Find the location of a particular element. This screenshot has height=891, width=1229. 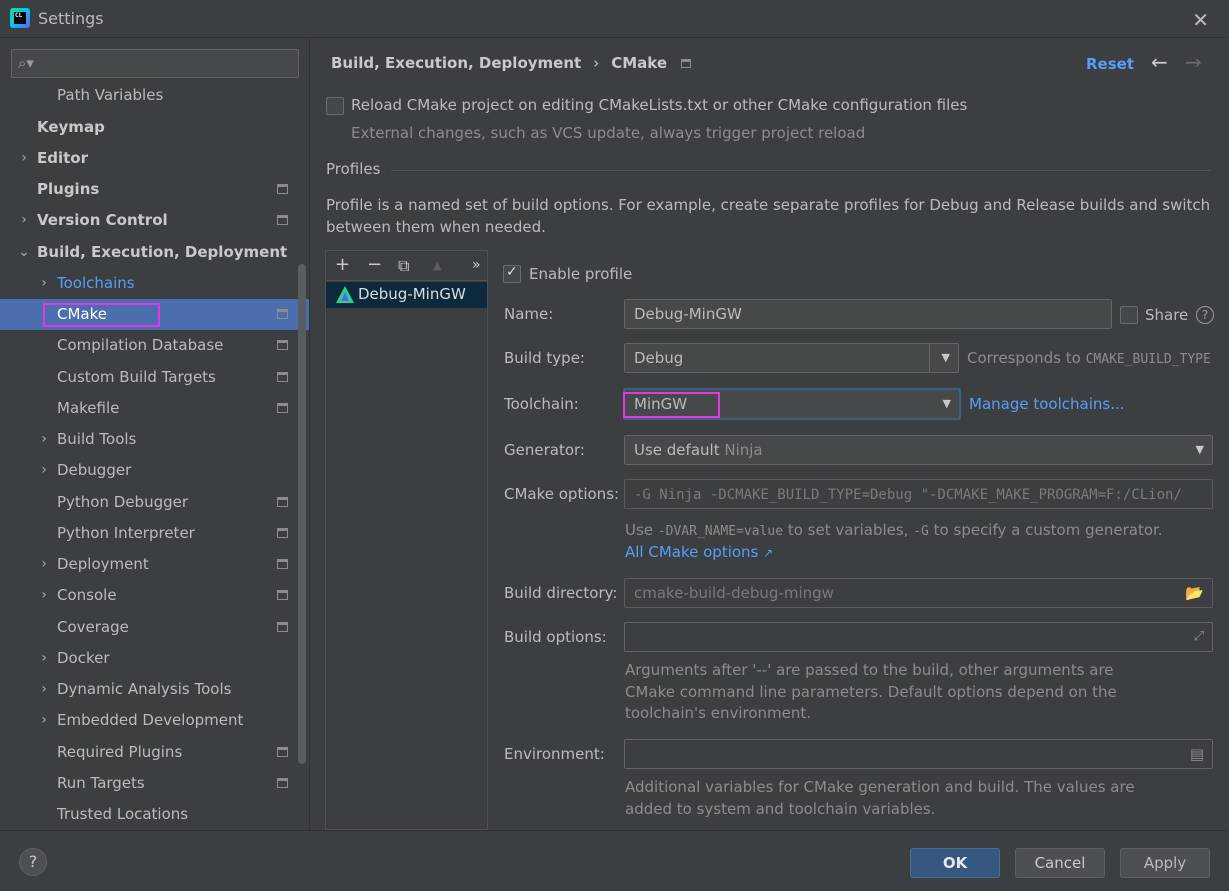

copy-profile-button: ⧉ is located at coordinates (403, 266).